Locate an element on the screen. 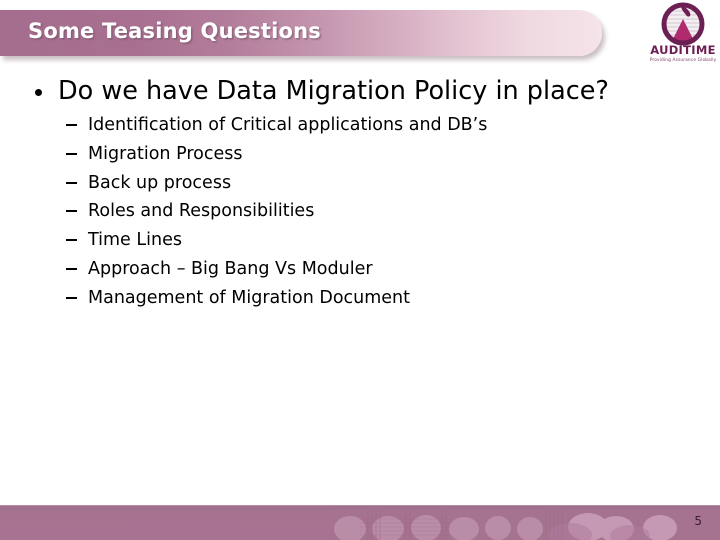 The width and height of the screenshot is (720, 540). logo-wordmark-text: AUDITIME is located at coordinates (683, 50).